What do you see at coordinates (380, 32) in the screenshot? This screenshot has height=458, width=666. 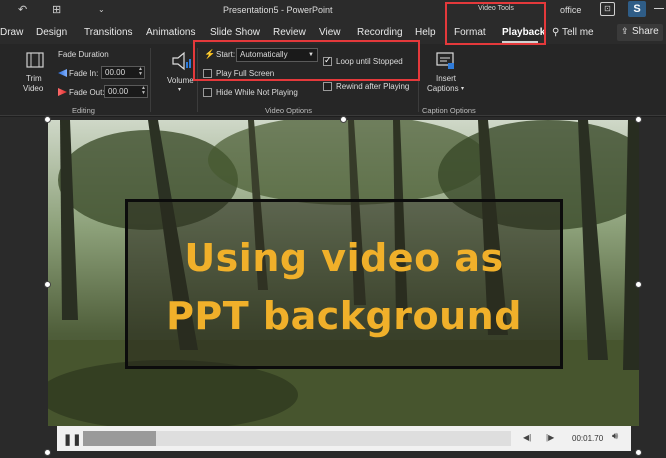 I see `tab-recording: Recording` at bounding box center [380, 32].